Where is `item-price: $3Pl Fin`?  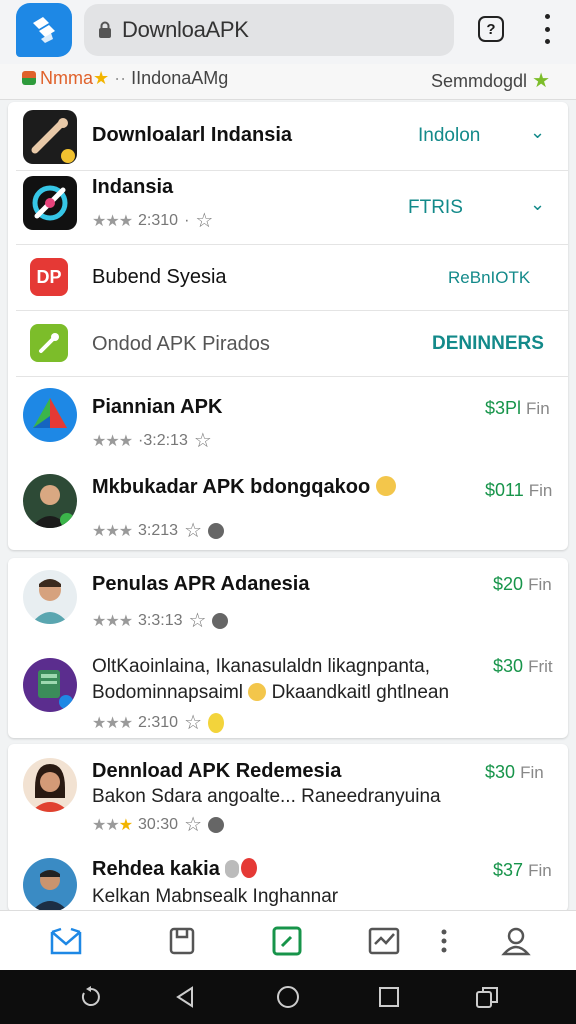 item-price: $3Pl Fin is located at coordinates (517, 408).